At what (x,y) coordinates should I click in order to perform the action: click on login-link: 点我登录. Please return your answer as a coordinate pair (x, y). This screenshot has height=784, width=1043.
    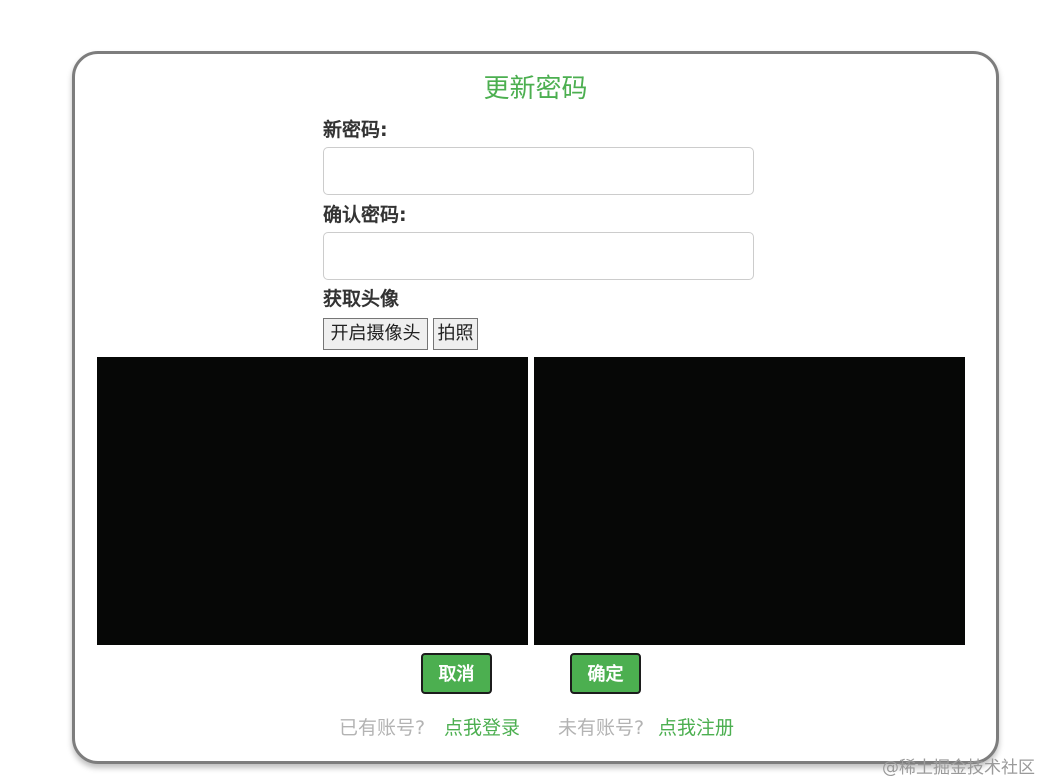
    Looking at the image, I should click on (482, 726).